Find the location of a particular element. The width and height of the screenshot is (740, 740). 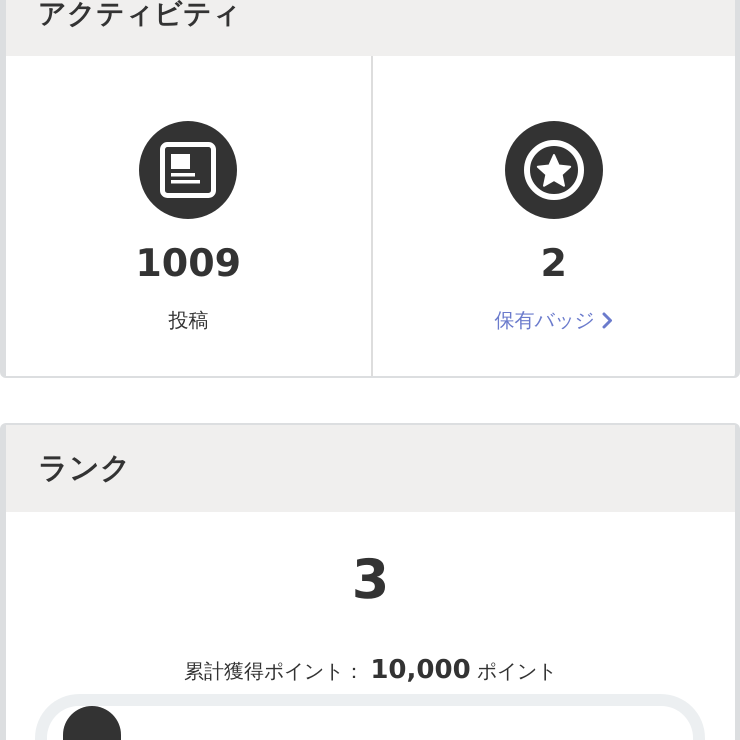

document-icon is located at coordinates (188, 170).